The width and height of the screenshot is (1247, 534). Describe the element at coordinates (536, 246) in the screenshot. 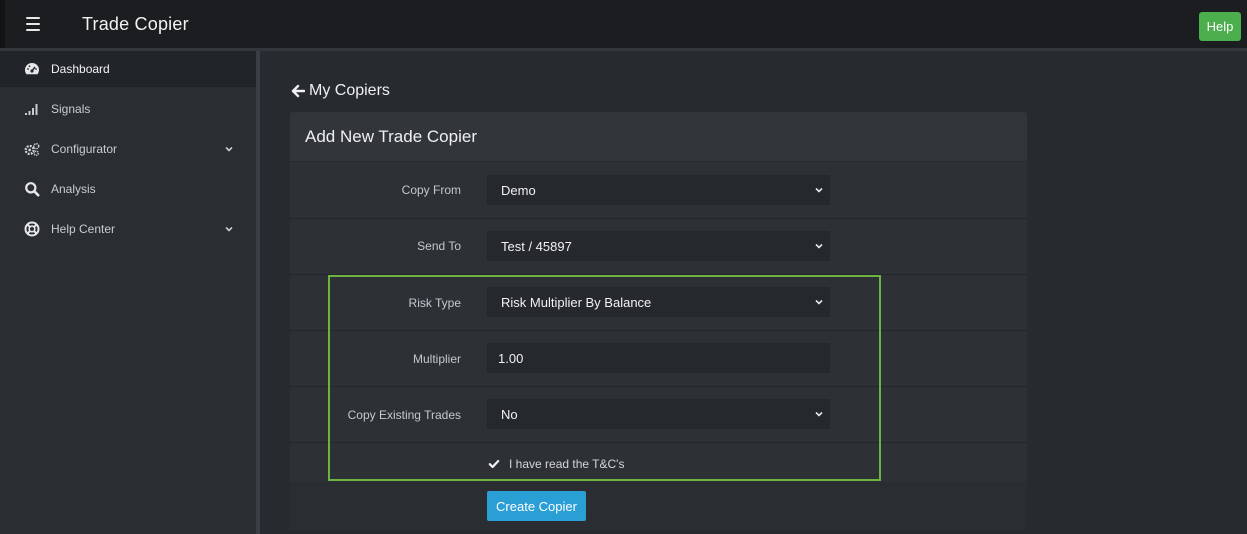

I see `send-to-value: Test / 45897` at that location.